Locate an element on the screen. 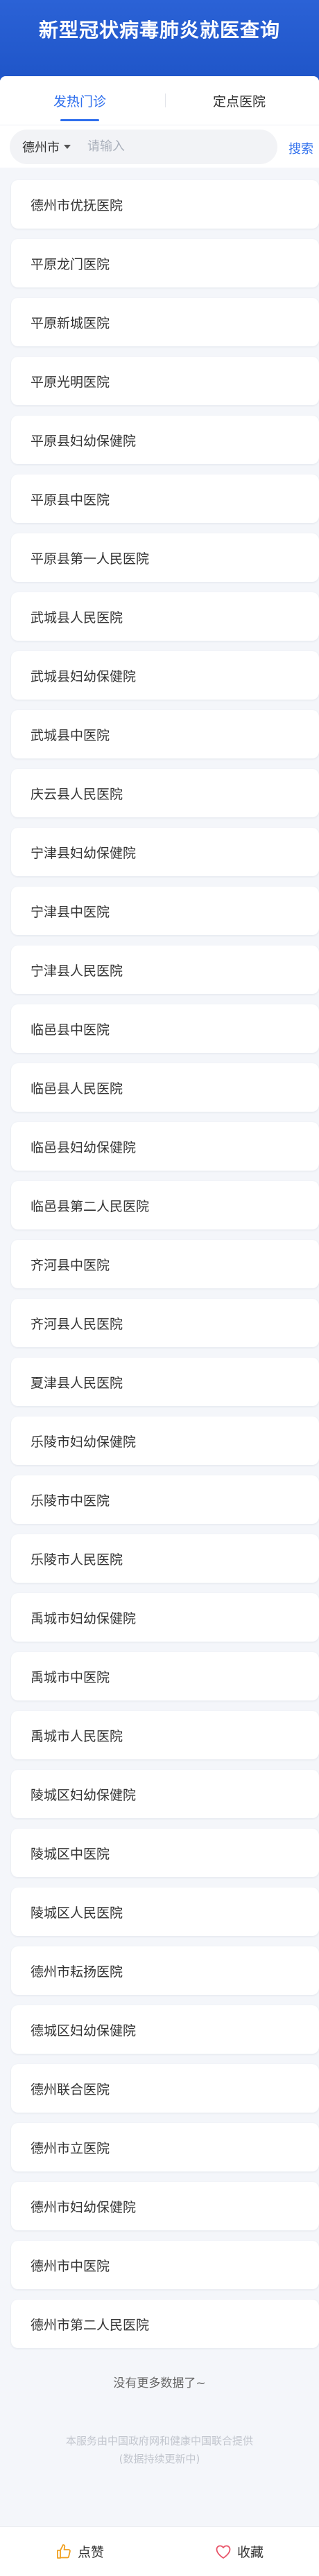 This screenshot has height=2576, width=319. hospital-item: 庆云县人民医院 is located at coordinates (165, 793).